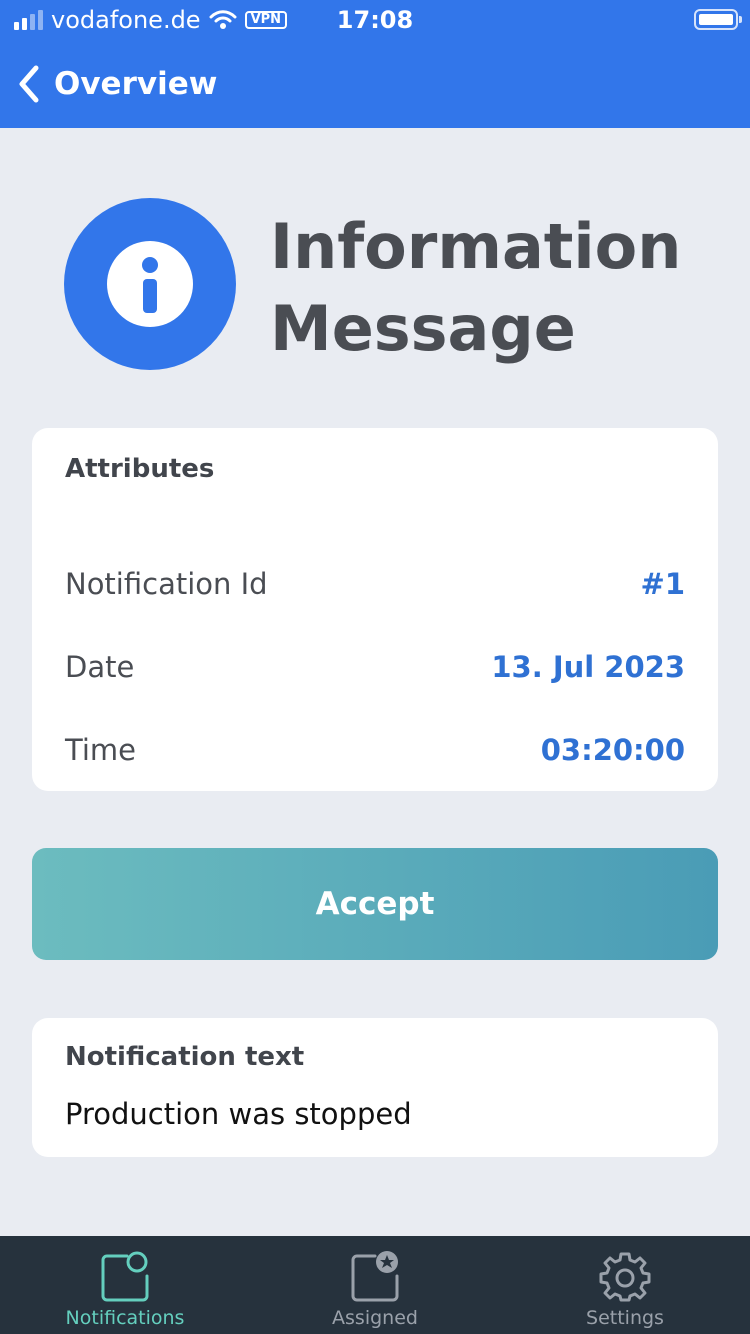 The image size is (750, 1334). Describe the element at coordinates (150, 284) in the screenshot. I see `info-icon` at that location.